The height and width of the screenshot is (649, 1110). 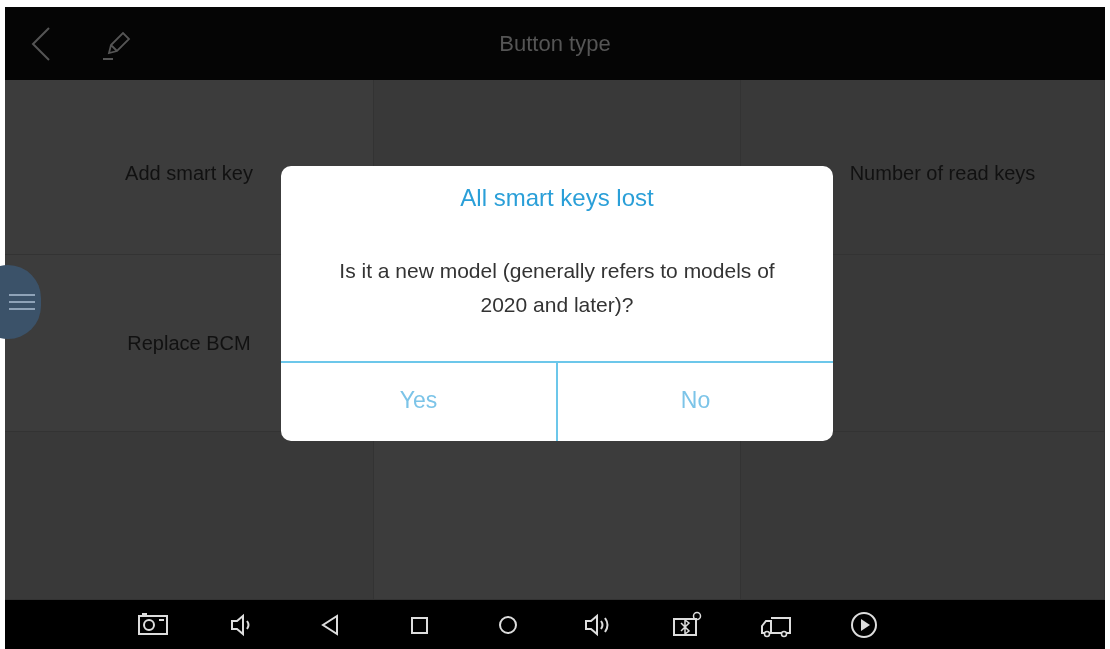 What do you see at coordinates (557, 198) in the screenshot?
I see `dialog-title: All smart keys lost` at bounding box center [557, 198].